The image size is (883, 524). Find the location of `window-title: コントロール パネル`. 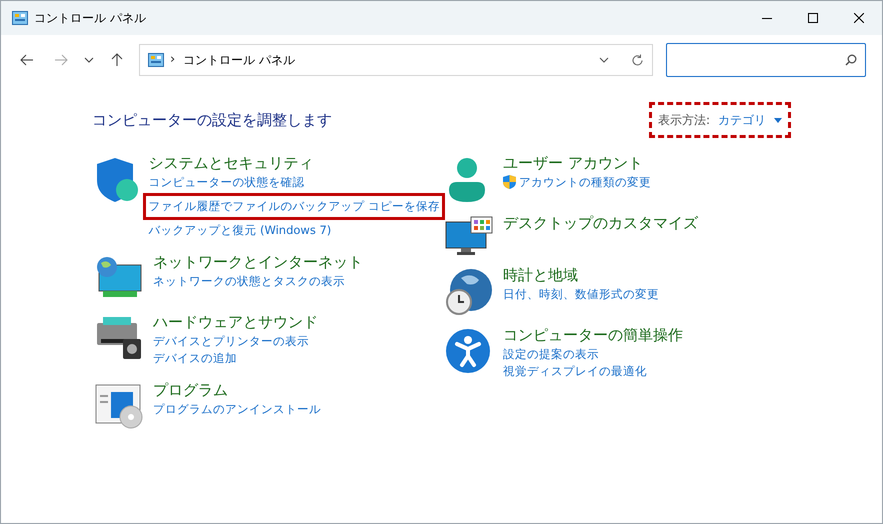

window-title: コントロール パネル is located at coordinates (90, 18).